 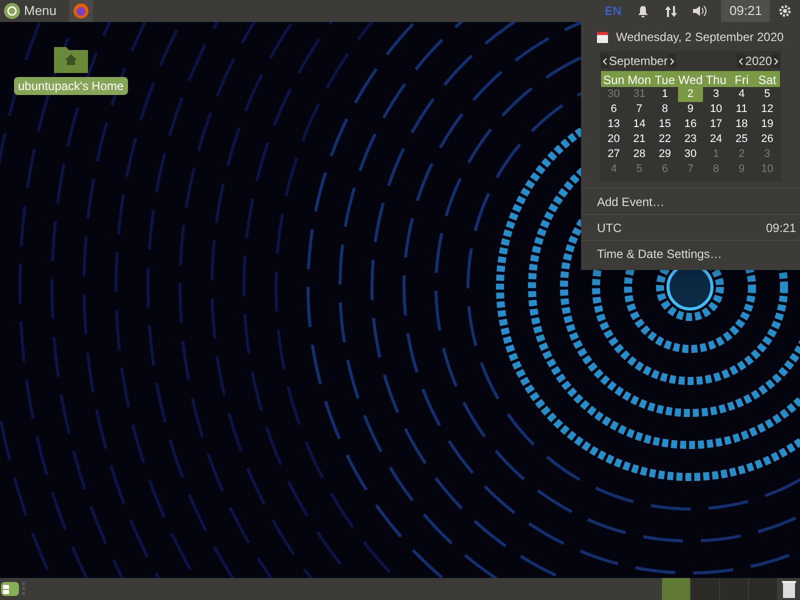 What do you see at coordinates (614, 124) in the screenshot?
I see `calendar-day: 13` at bounding box center [614, 124].